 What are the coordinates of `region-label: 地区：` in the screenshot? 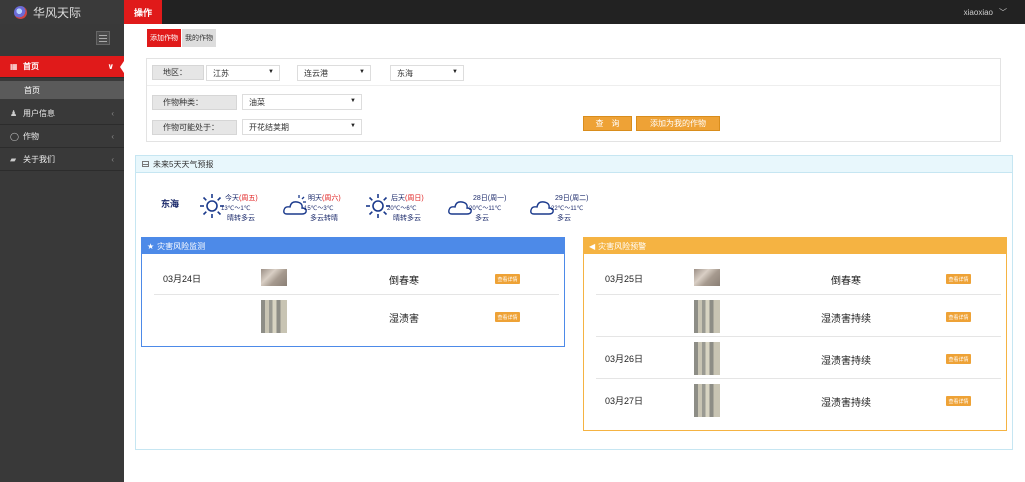 It's located at (178, 72).